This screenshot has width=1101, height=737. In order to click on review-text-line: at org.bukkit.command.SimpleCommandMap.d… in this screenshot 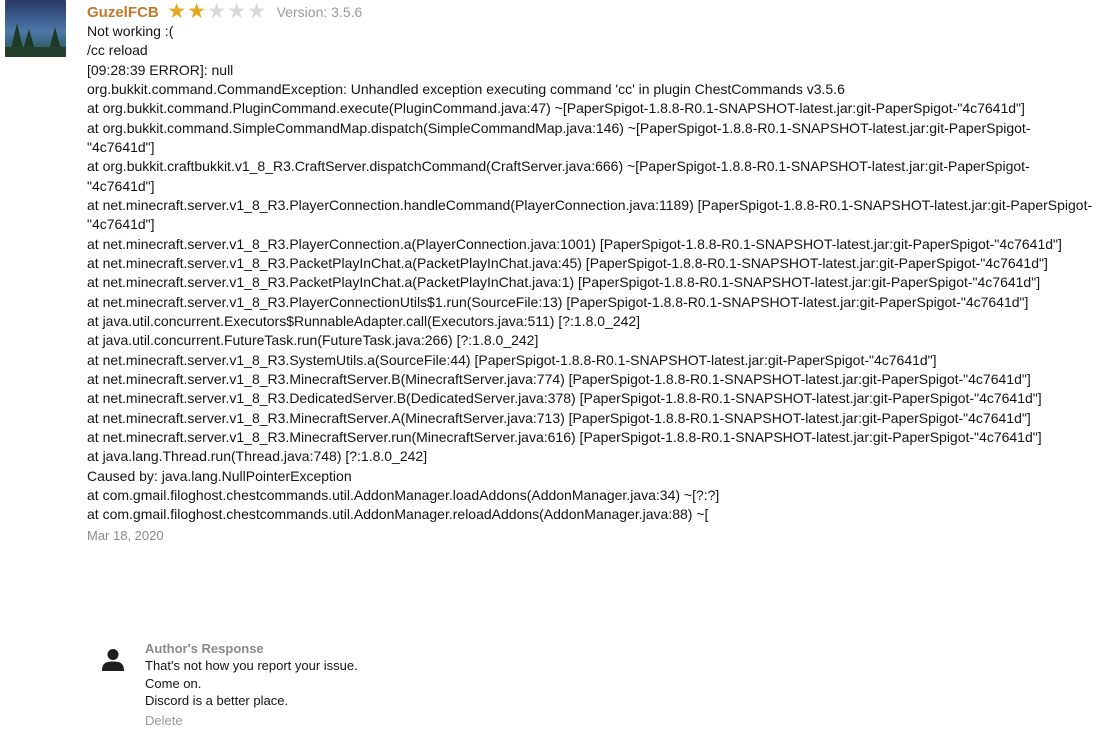, I will do `click(559, 137)`.